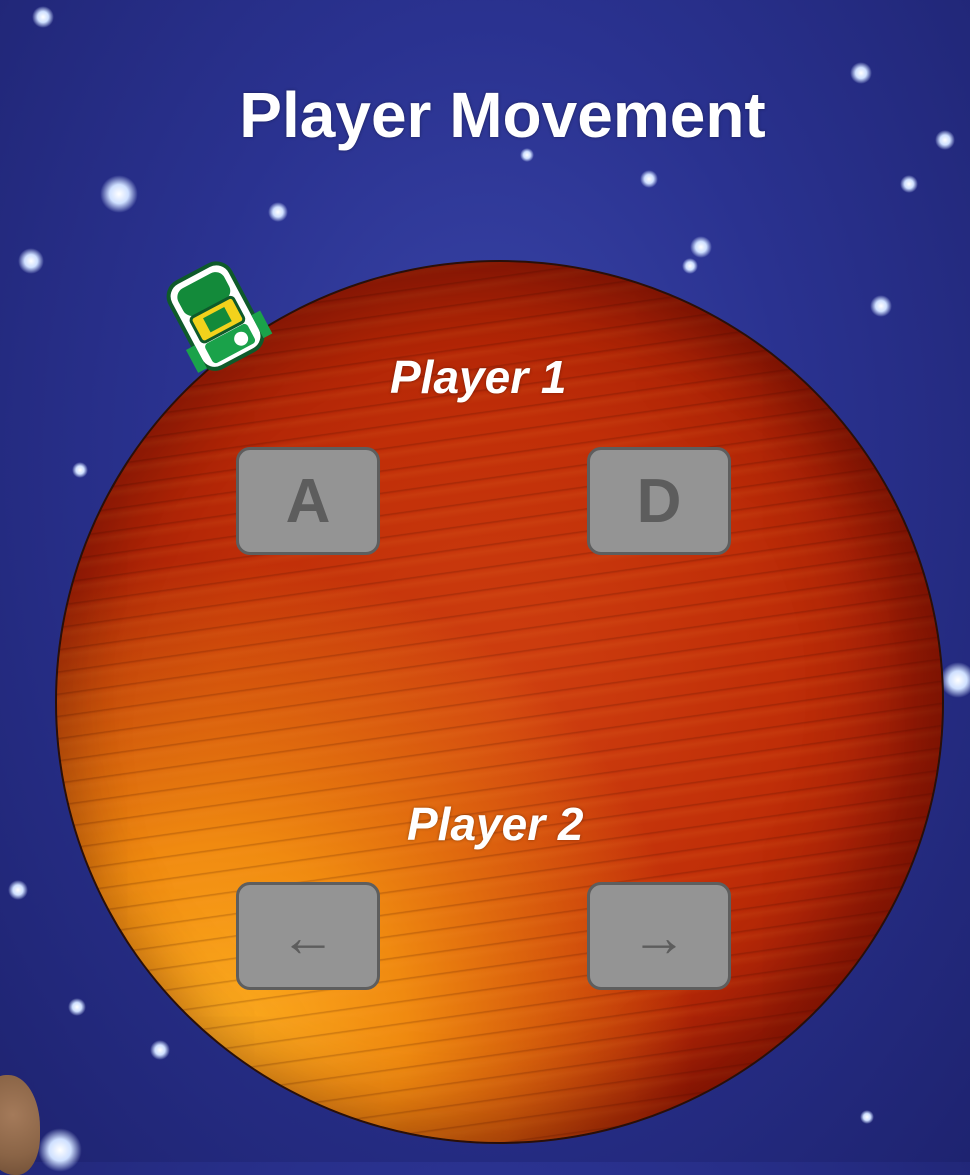 The height and width of the screenshot is (1175, 970). I want to click on page-title: Player Movement, so click(502, 115).